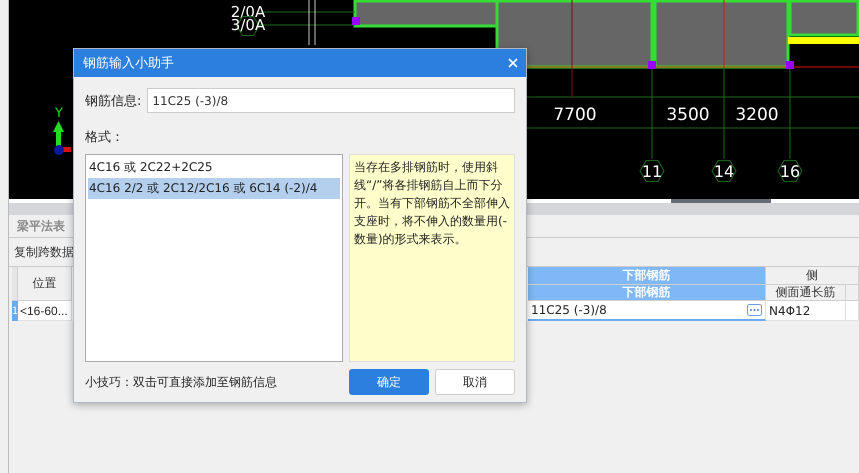 The image size is (859, 473). What do you see at coordinates (432, 258) in the screenshot?
I see `note-text: 当存在多排钢筋时，使用斜线“/”将各排钢筋自上而下分开。当有下部钢筋不全部伸入支座时，将不伸入的数量用(-数量)的形式来表示。` at bounding box center [432, 258].